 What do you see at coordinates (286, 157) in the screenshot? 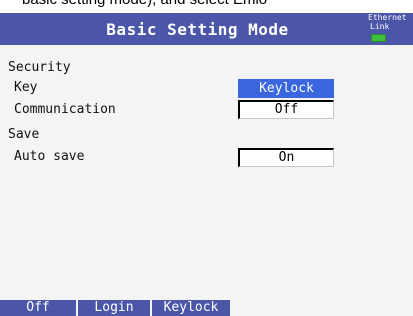
I see `auto-save-field: On` at bounding box center [286, 157].